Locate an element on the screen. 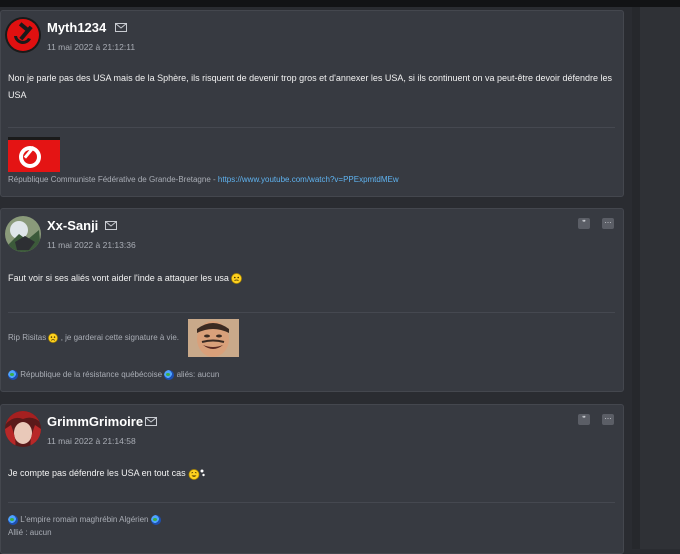 The width and height of the screenshot is (680, 554). signature-nation-line: L'empire romain maghrébin Algérien is located at coordinates (84, 520).